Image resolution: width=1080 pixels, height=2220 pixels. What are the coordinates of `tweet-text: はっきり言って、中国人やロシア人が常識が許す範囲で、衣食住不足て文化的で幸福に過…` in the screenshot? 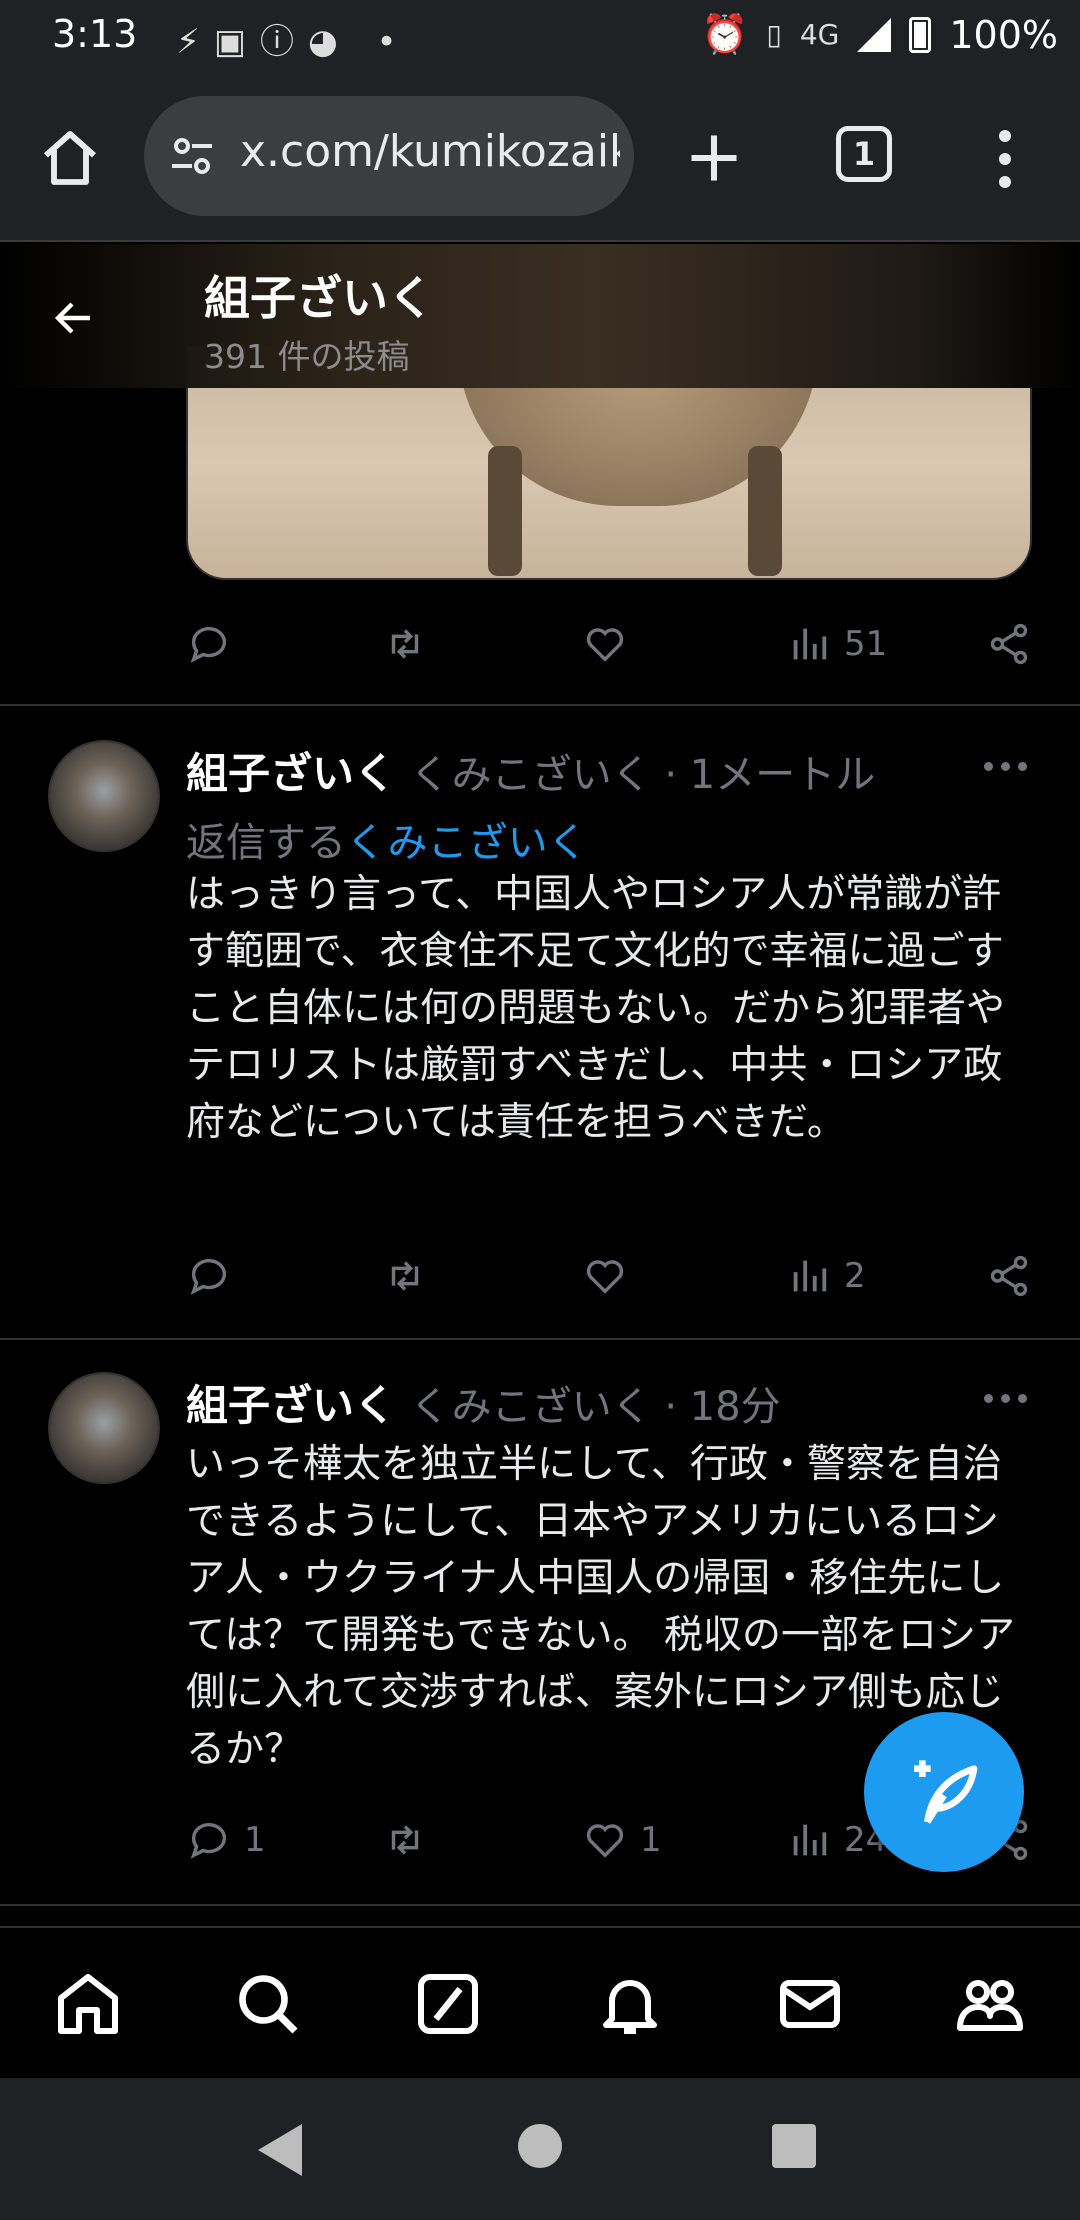 It's located at (596, 1008).